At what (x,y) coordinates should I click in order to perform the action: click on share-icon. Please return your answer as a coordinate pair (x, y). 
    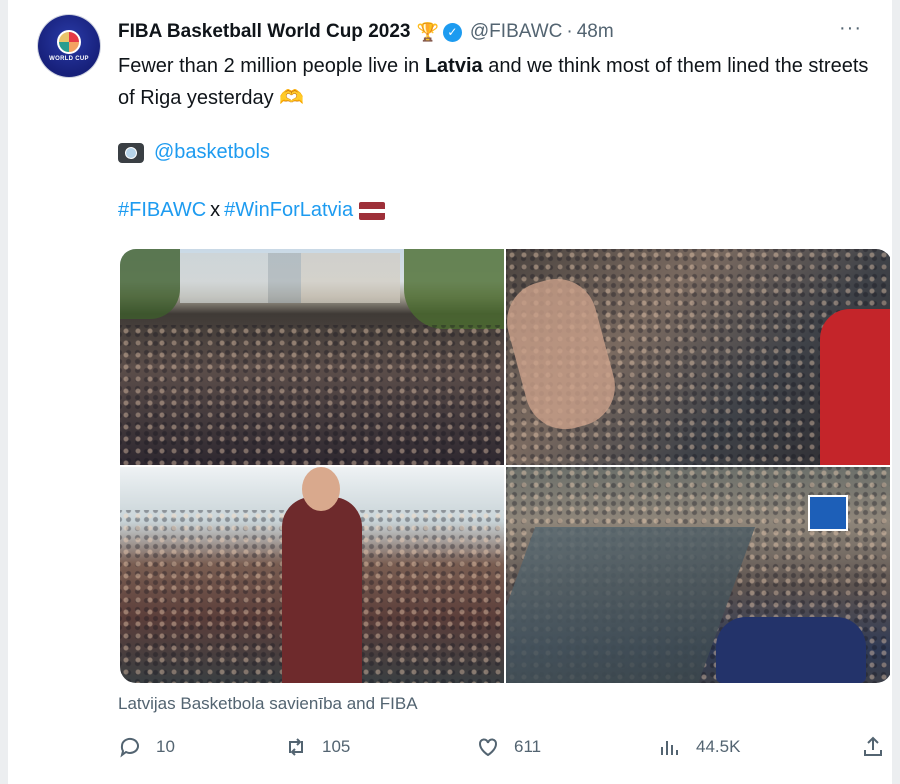
    Looking at the image, I should click on (873, 746).